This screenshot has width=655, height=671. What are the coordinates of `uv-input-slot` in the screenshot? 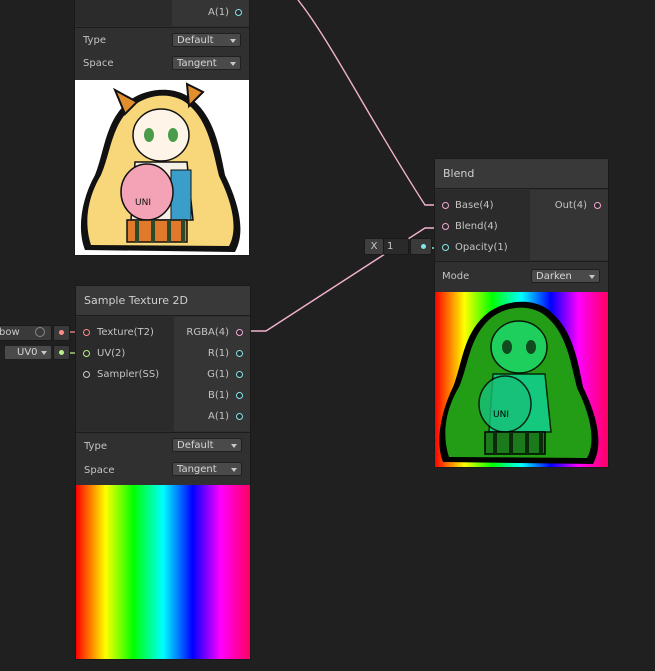 It's located at (61, 352).